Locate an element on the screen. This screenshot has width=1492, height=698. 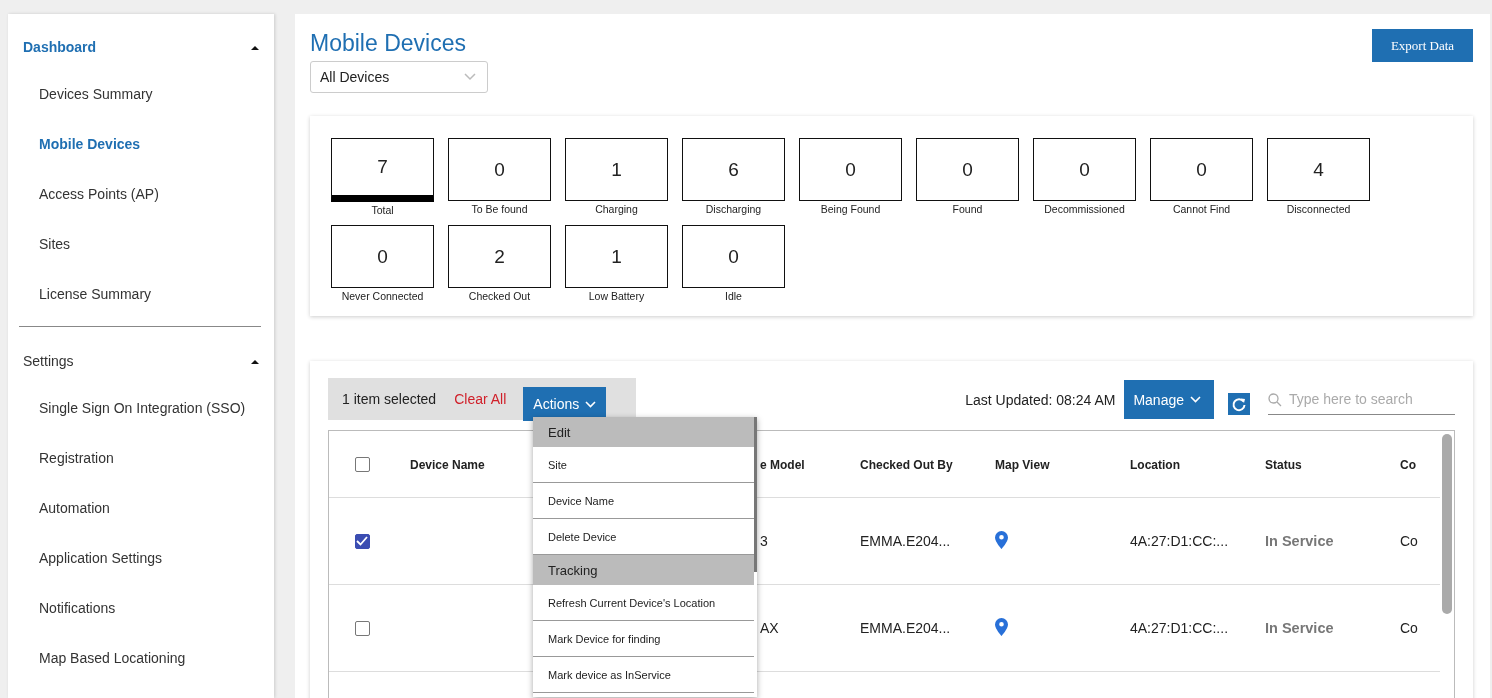
stat-label: Cannot Find is located at coordinates (1201, 209).